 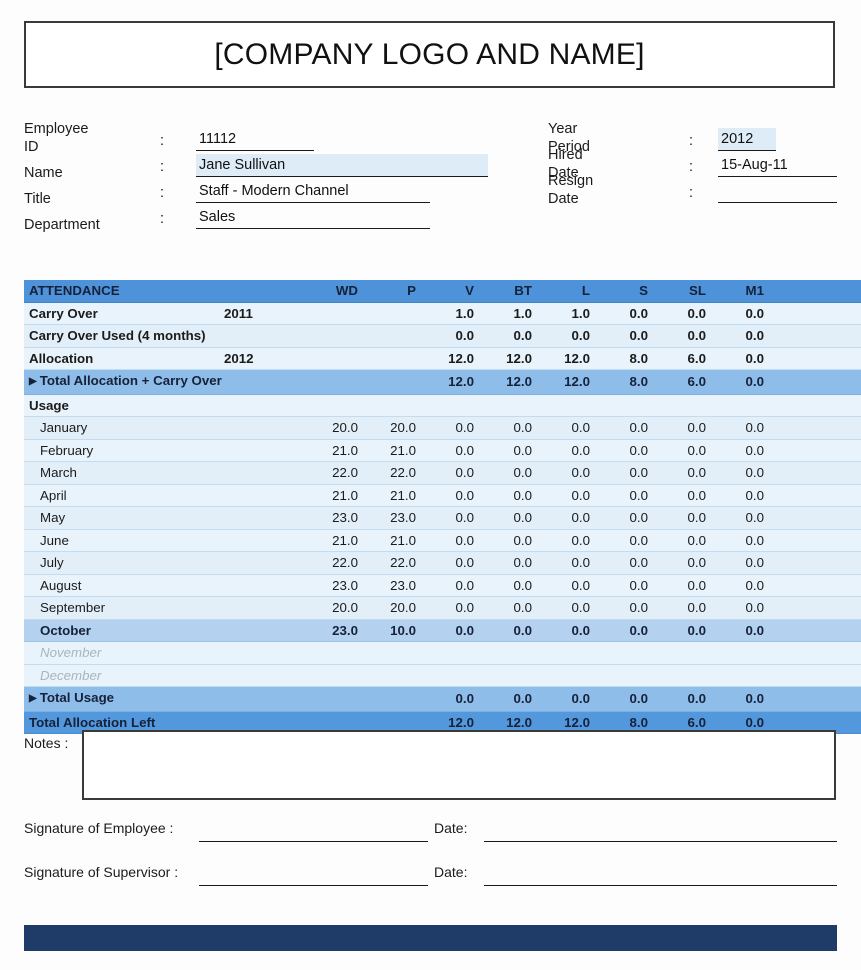 I want to click on cell-l: 1.0, so click(x=571, y=313).